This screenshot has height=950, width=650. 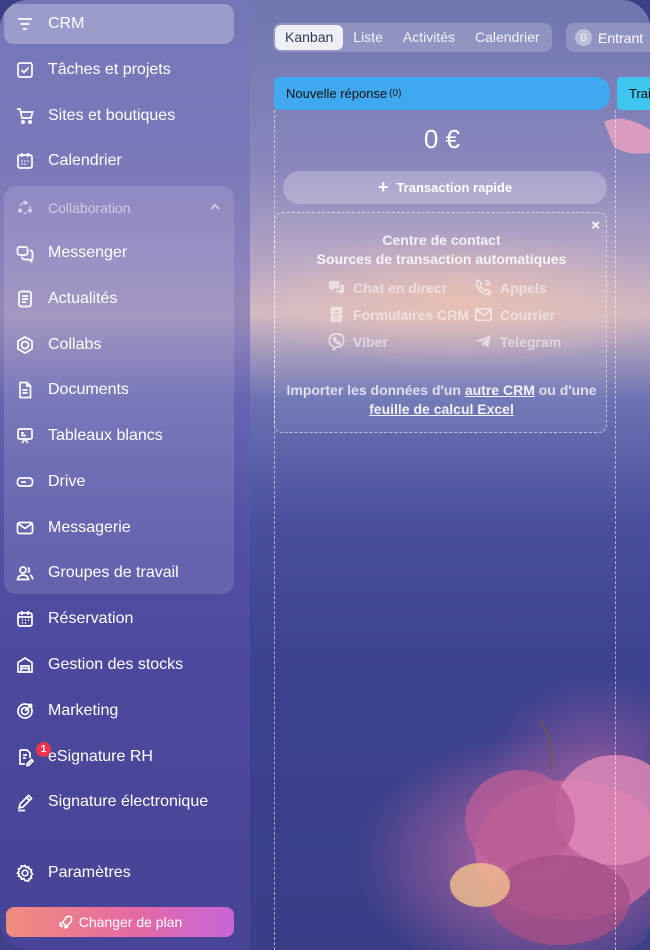 What do you see at coordinates (25, 619) in the screenshot?
I see `booking-icon` at bounding box center [25, 619].